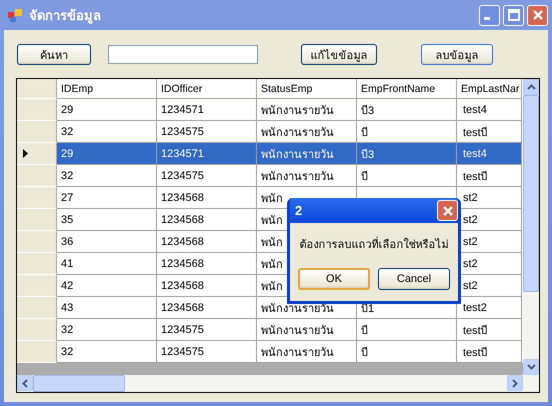  I want to click on column-header: EmpLastNar, so click(489, 89).